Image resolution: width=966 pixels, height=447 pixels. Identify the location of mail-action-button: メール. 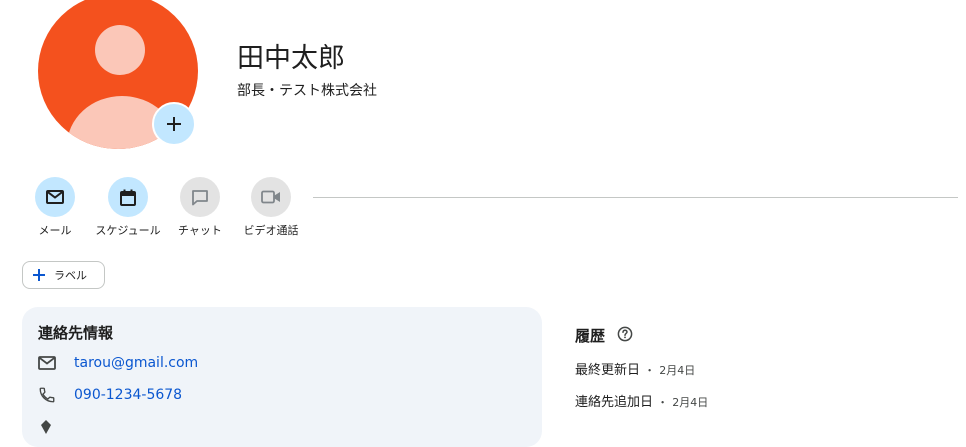
(55, 207).